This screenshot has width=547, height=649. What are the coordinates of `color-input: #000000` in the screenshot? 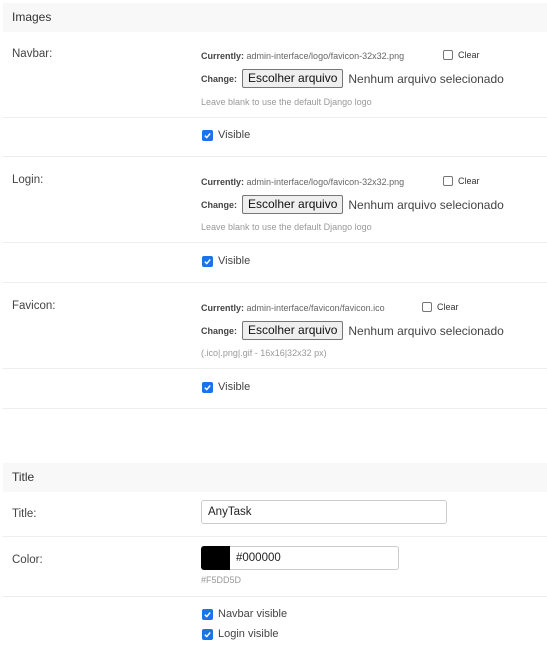 It's located at (314, 558).